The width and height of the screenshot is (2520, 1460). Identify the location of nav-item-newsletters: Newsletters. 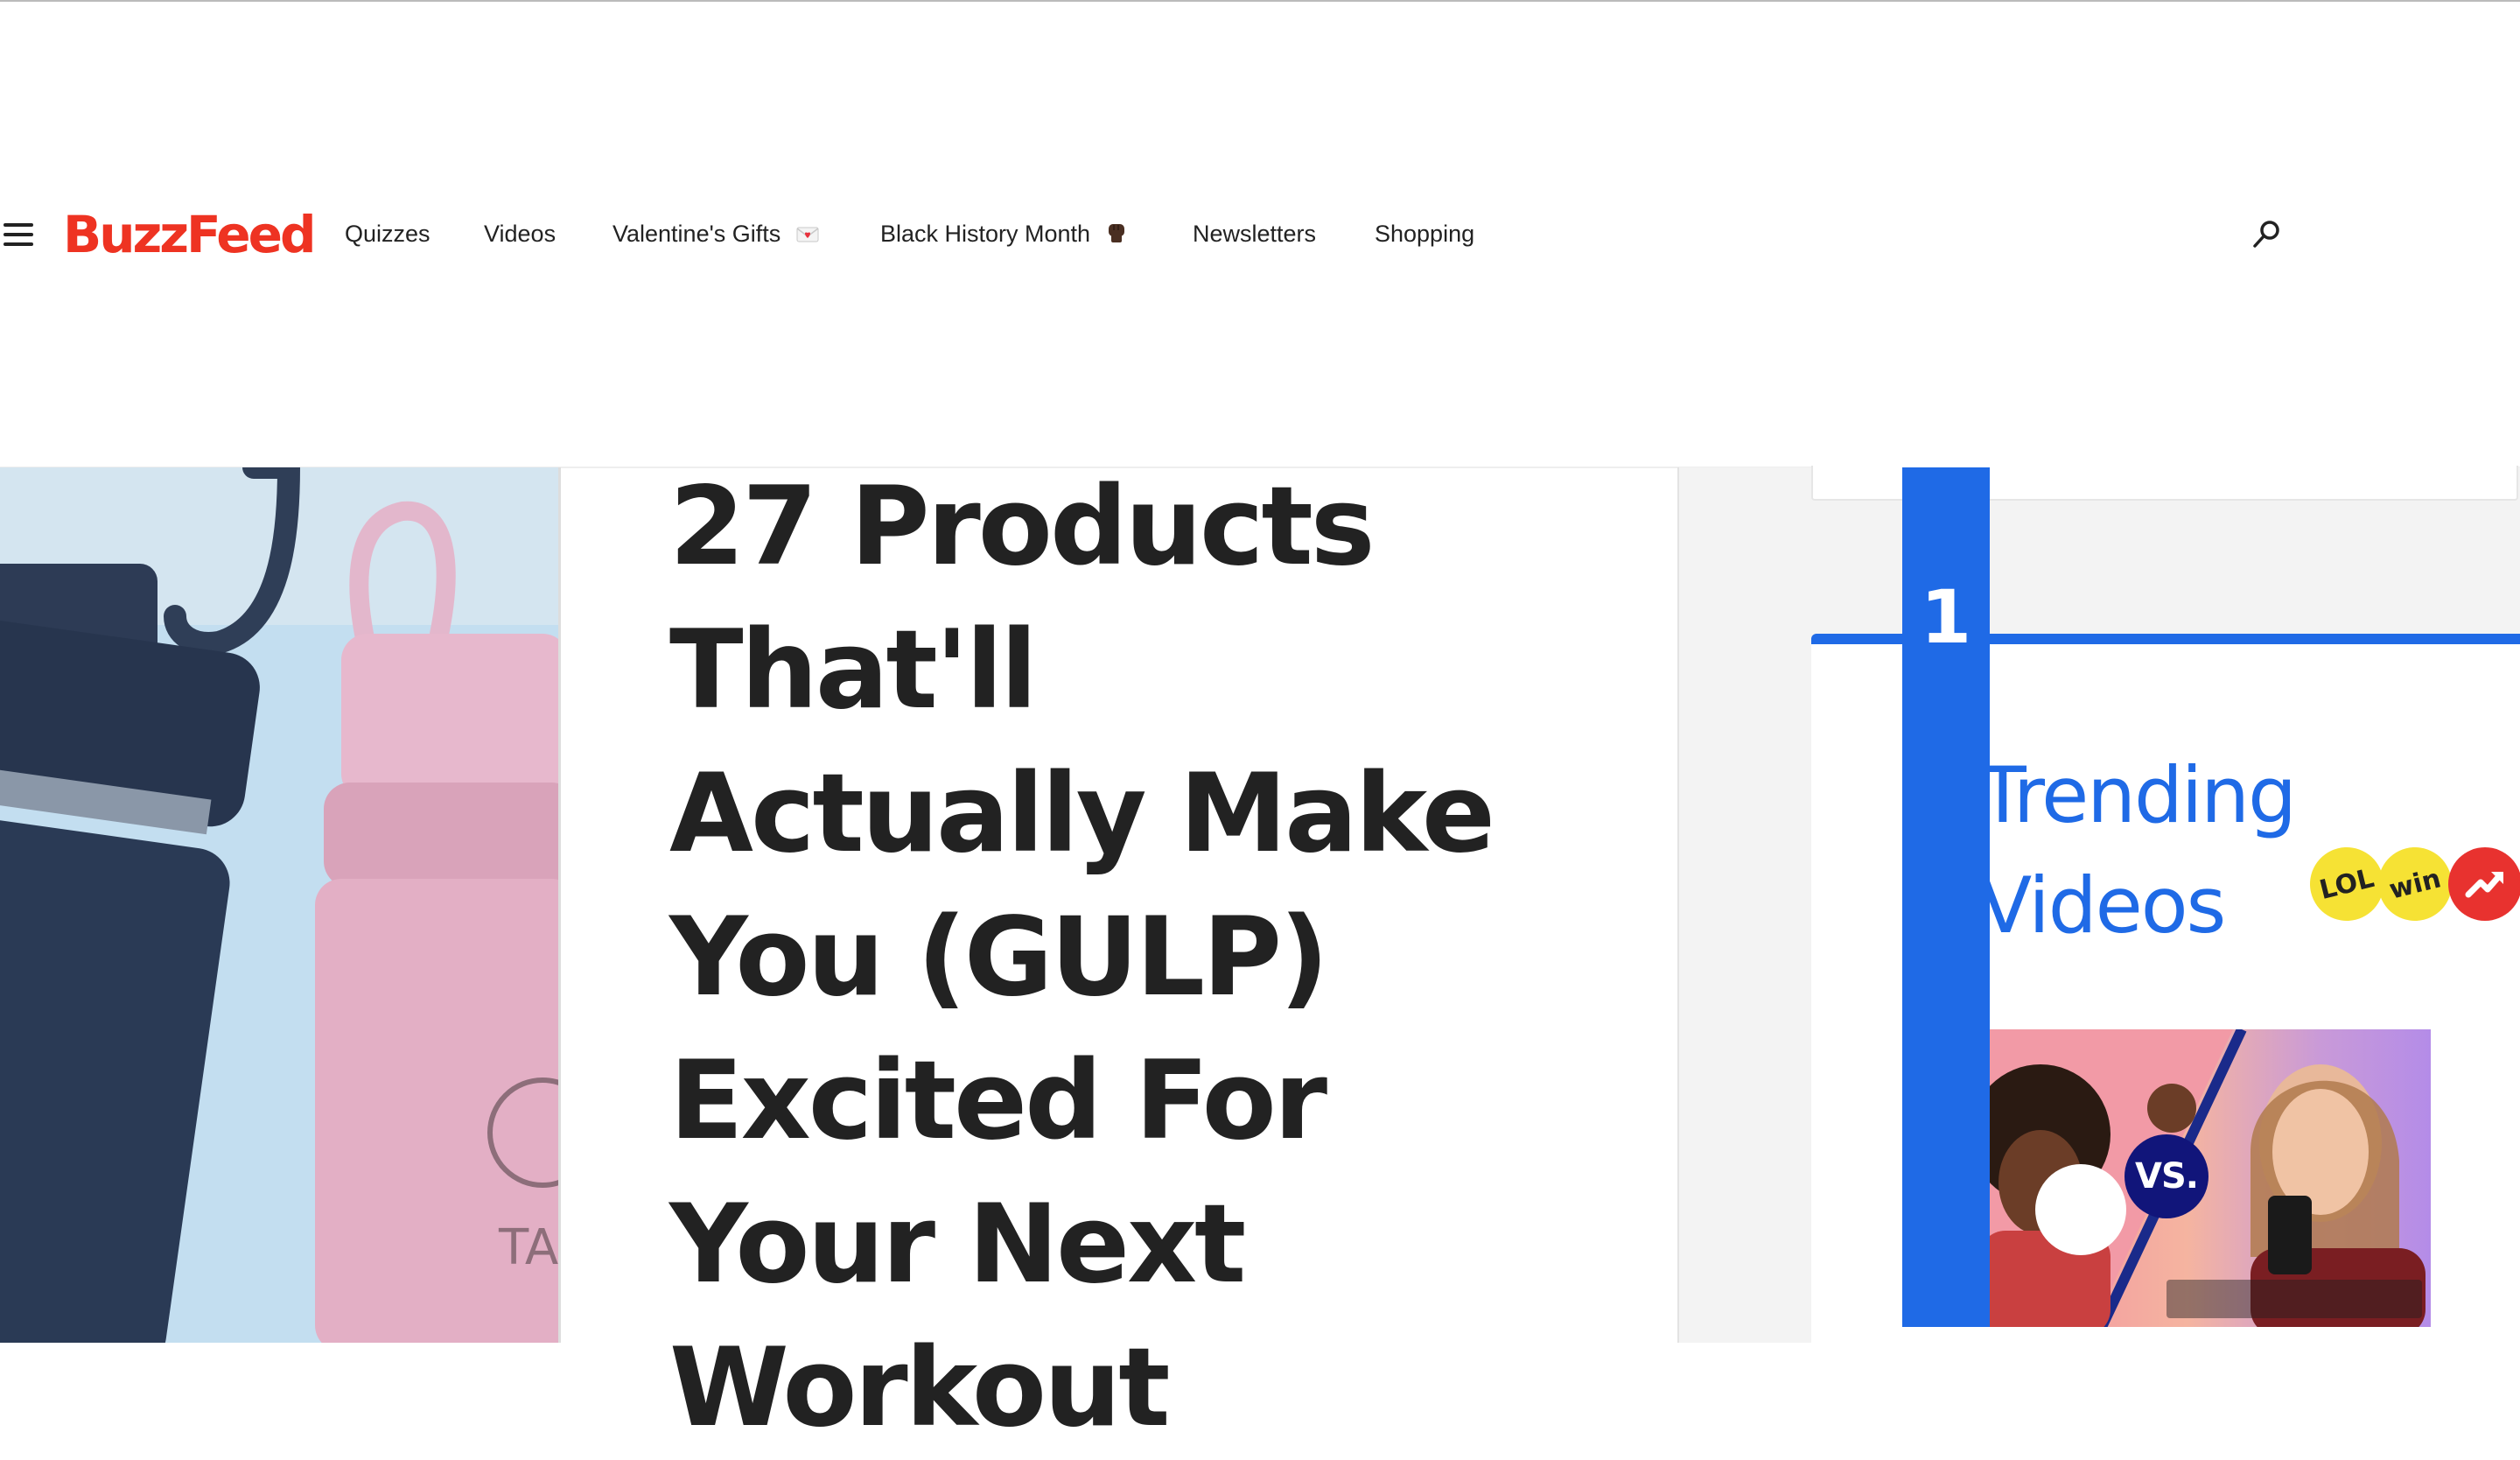
(1254, 233).